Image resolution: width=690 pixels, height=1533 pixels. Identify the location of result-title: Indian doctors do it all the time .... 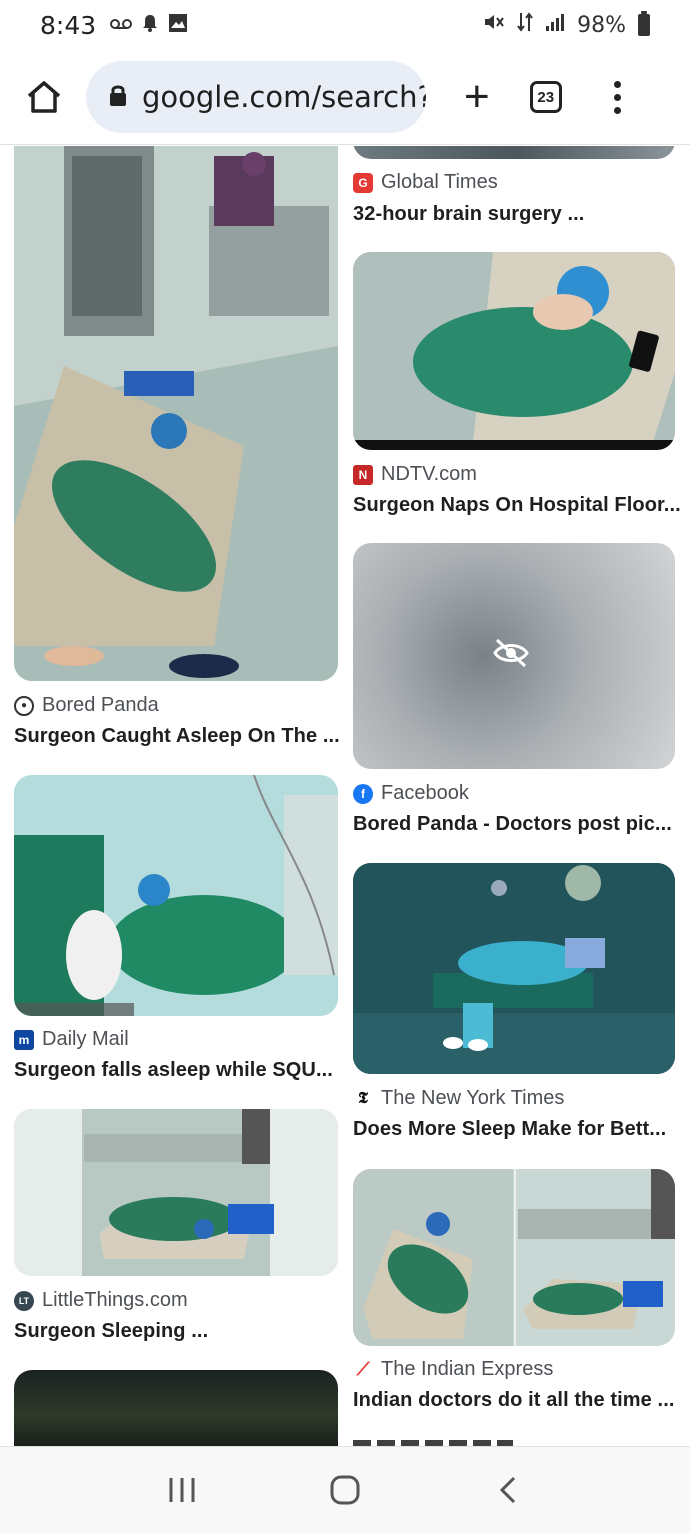
(514, 1400).